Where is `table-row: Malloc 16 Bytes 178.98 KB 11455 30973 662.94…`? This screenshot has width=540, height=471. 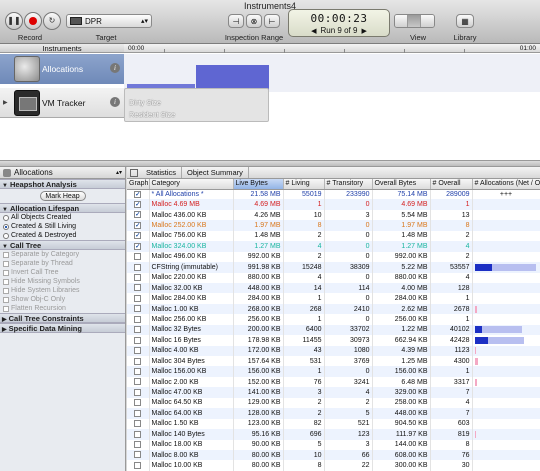
table-row: Malloc 16 Bytes 178.98 KB 11455 30973 662.94… is located at coordinates (333, 340).